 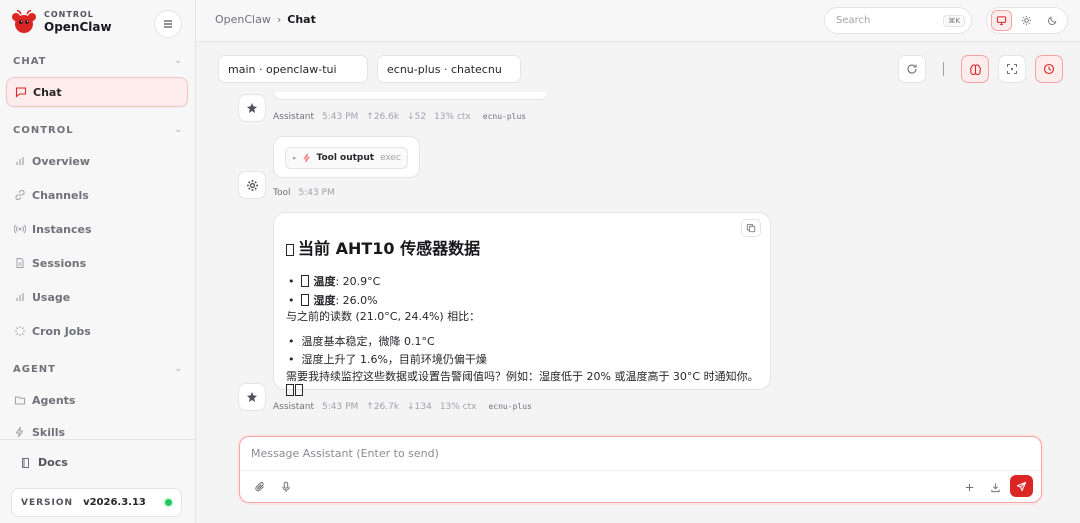 What do you see at coordinates (114, 502) in the screenshot?
I see `version-value: v2026.3.13` at bounding box center [114, 502].